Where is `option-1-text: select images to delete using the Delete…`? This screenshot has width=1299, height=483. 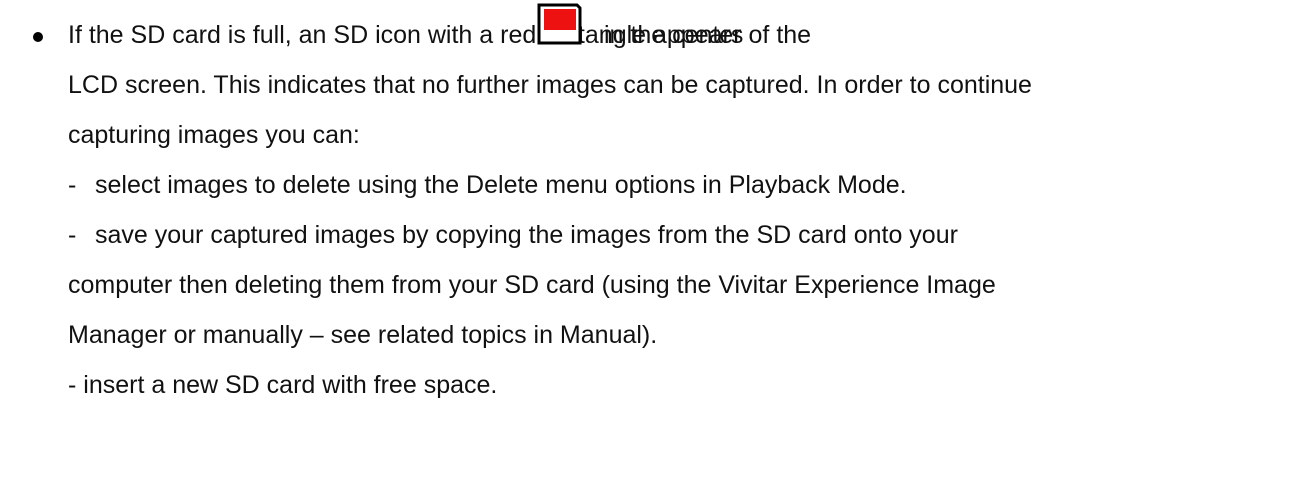
option-1-text: select images to delete using the Delete… is located at coordinates (501, 185).